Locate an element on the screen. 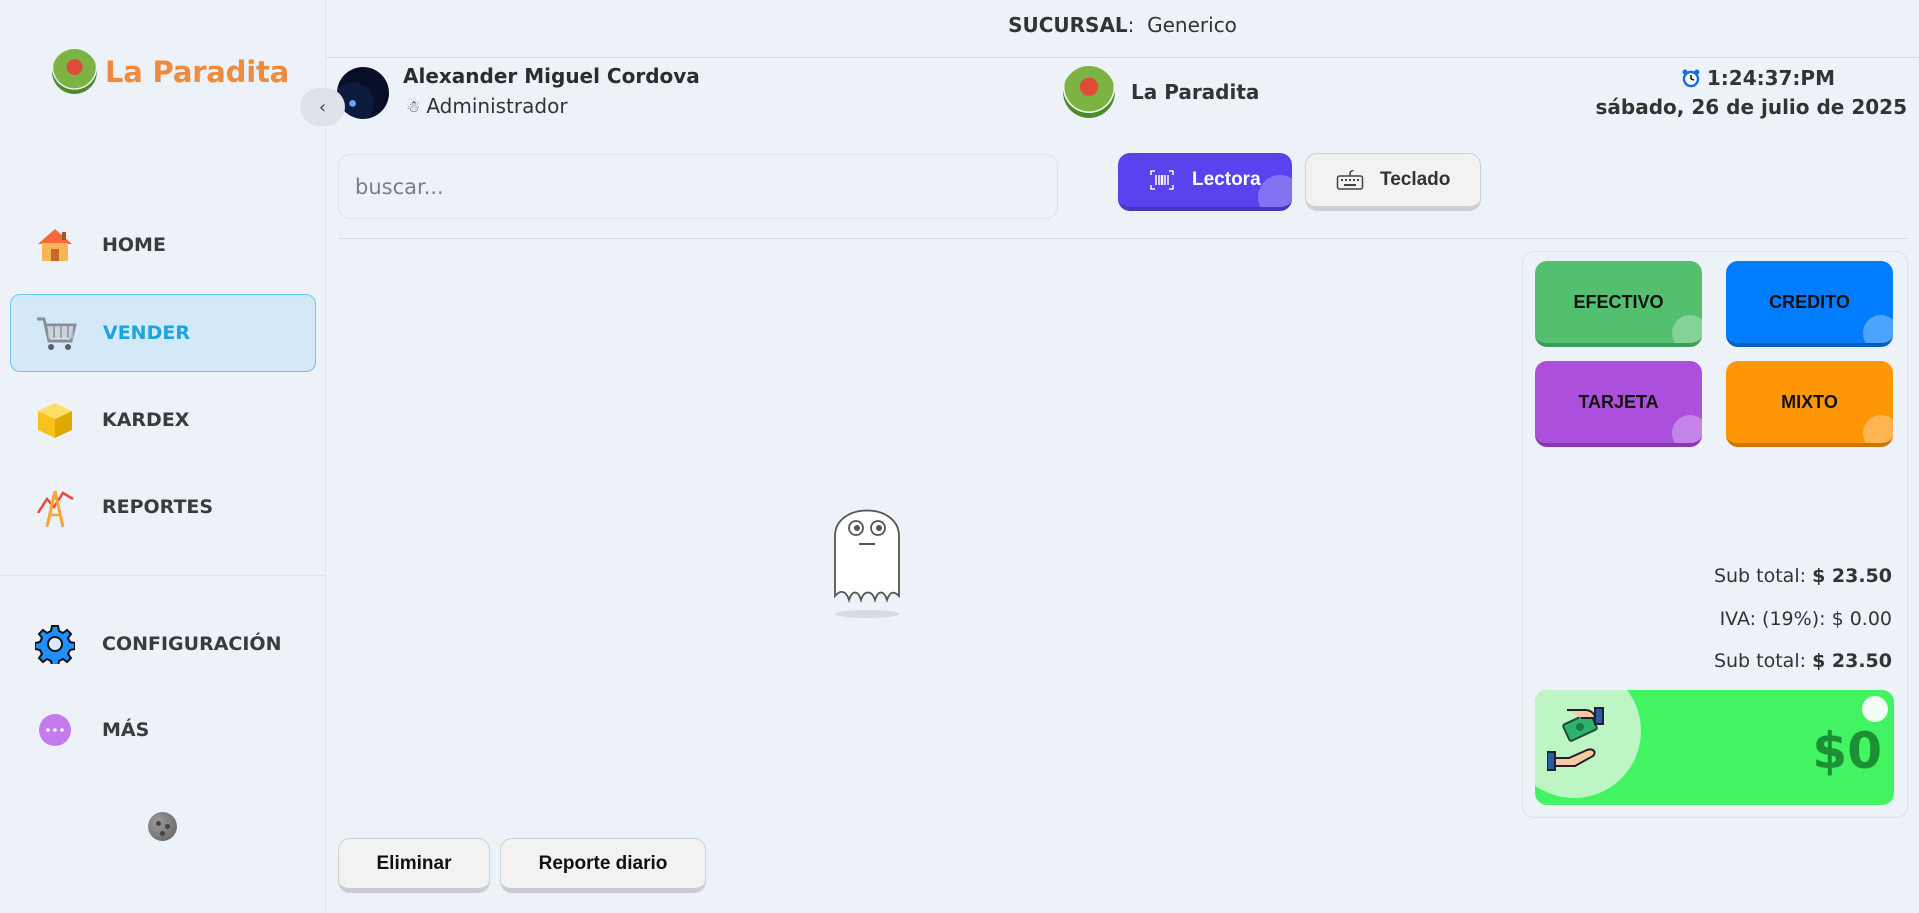  branch-indicator: SUCURSAL: Generico is located at coordinates (1122, 25).